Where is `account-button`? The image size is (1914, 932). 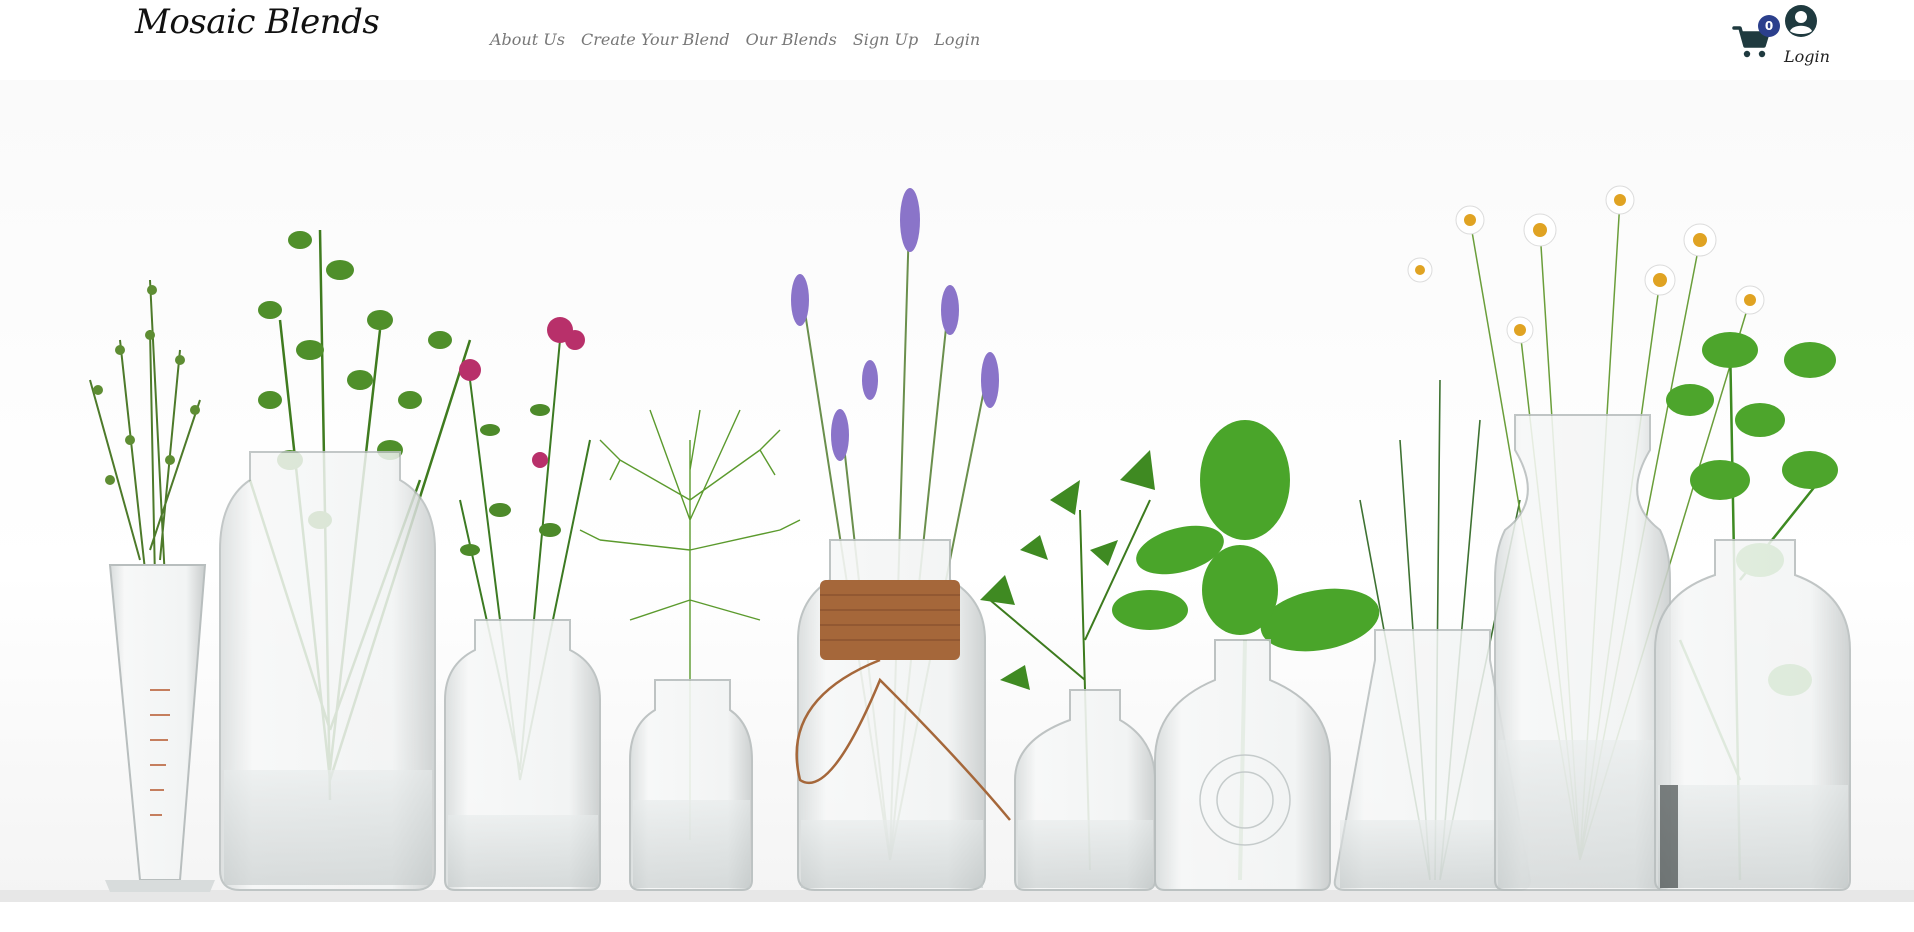 account-button is located at coordinates (1802, 22).